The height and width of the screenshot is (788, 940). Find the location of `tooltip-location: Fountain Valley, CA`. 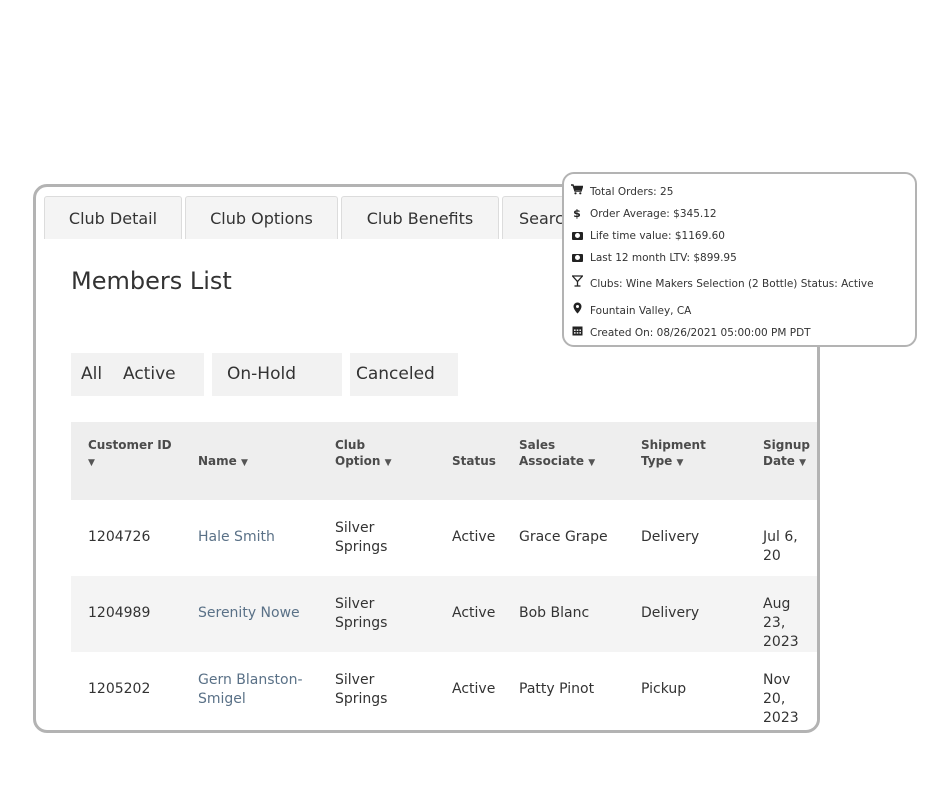

tooltip-location: Fountain Valley, CA is located at coordinates (630, 310).